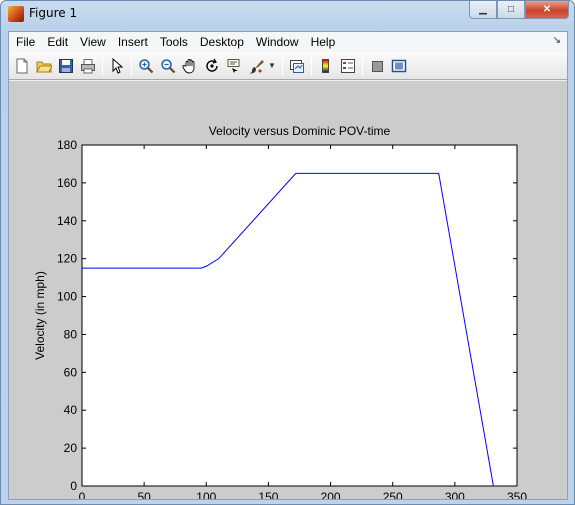  Describe the element at coordinates (331, 494) in the screenshot. I see `x-tick-label: 200` at that location.